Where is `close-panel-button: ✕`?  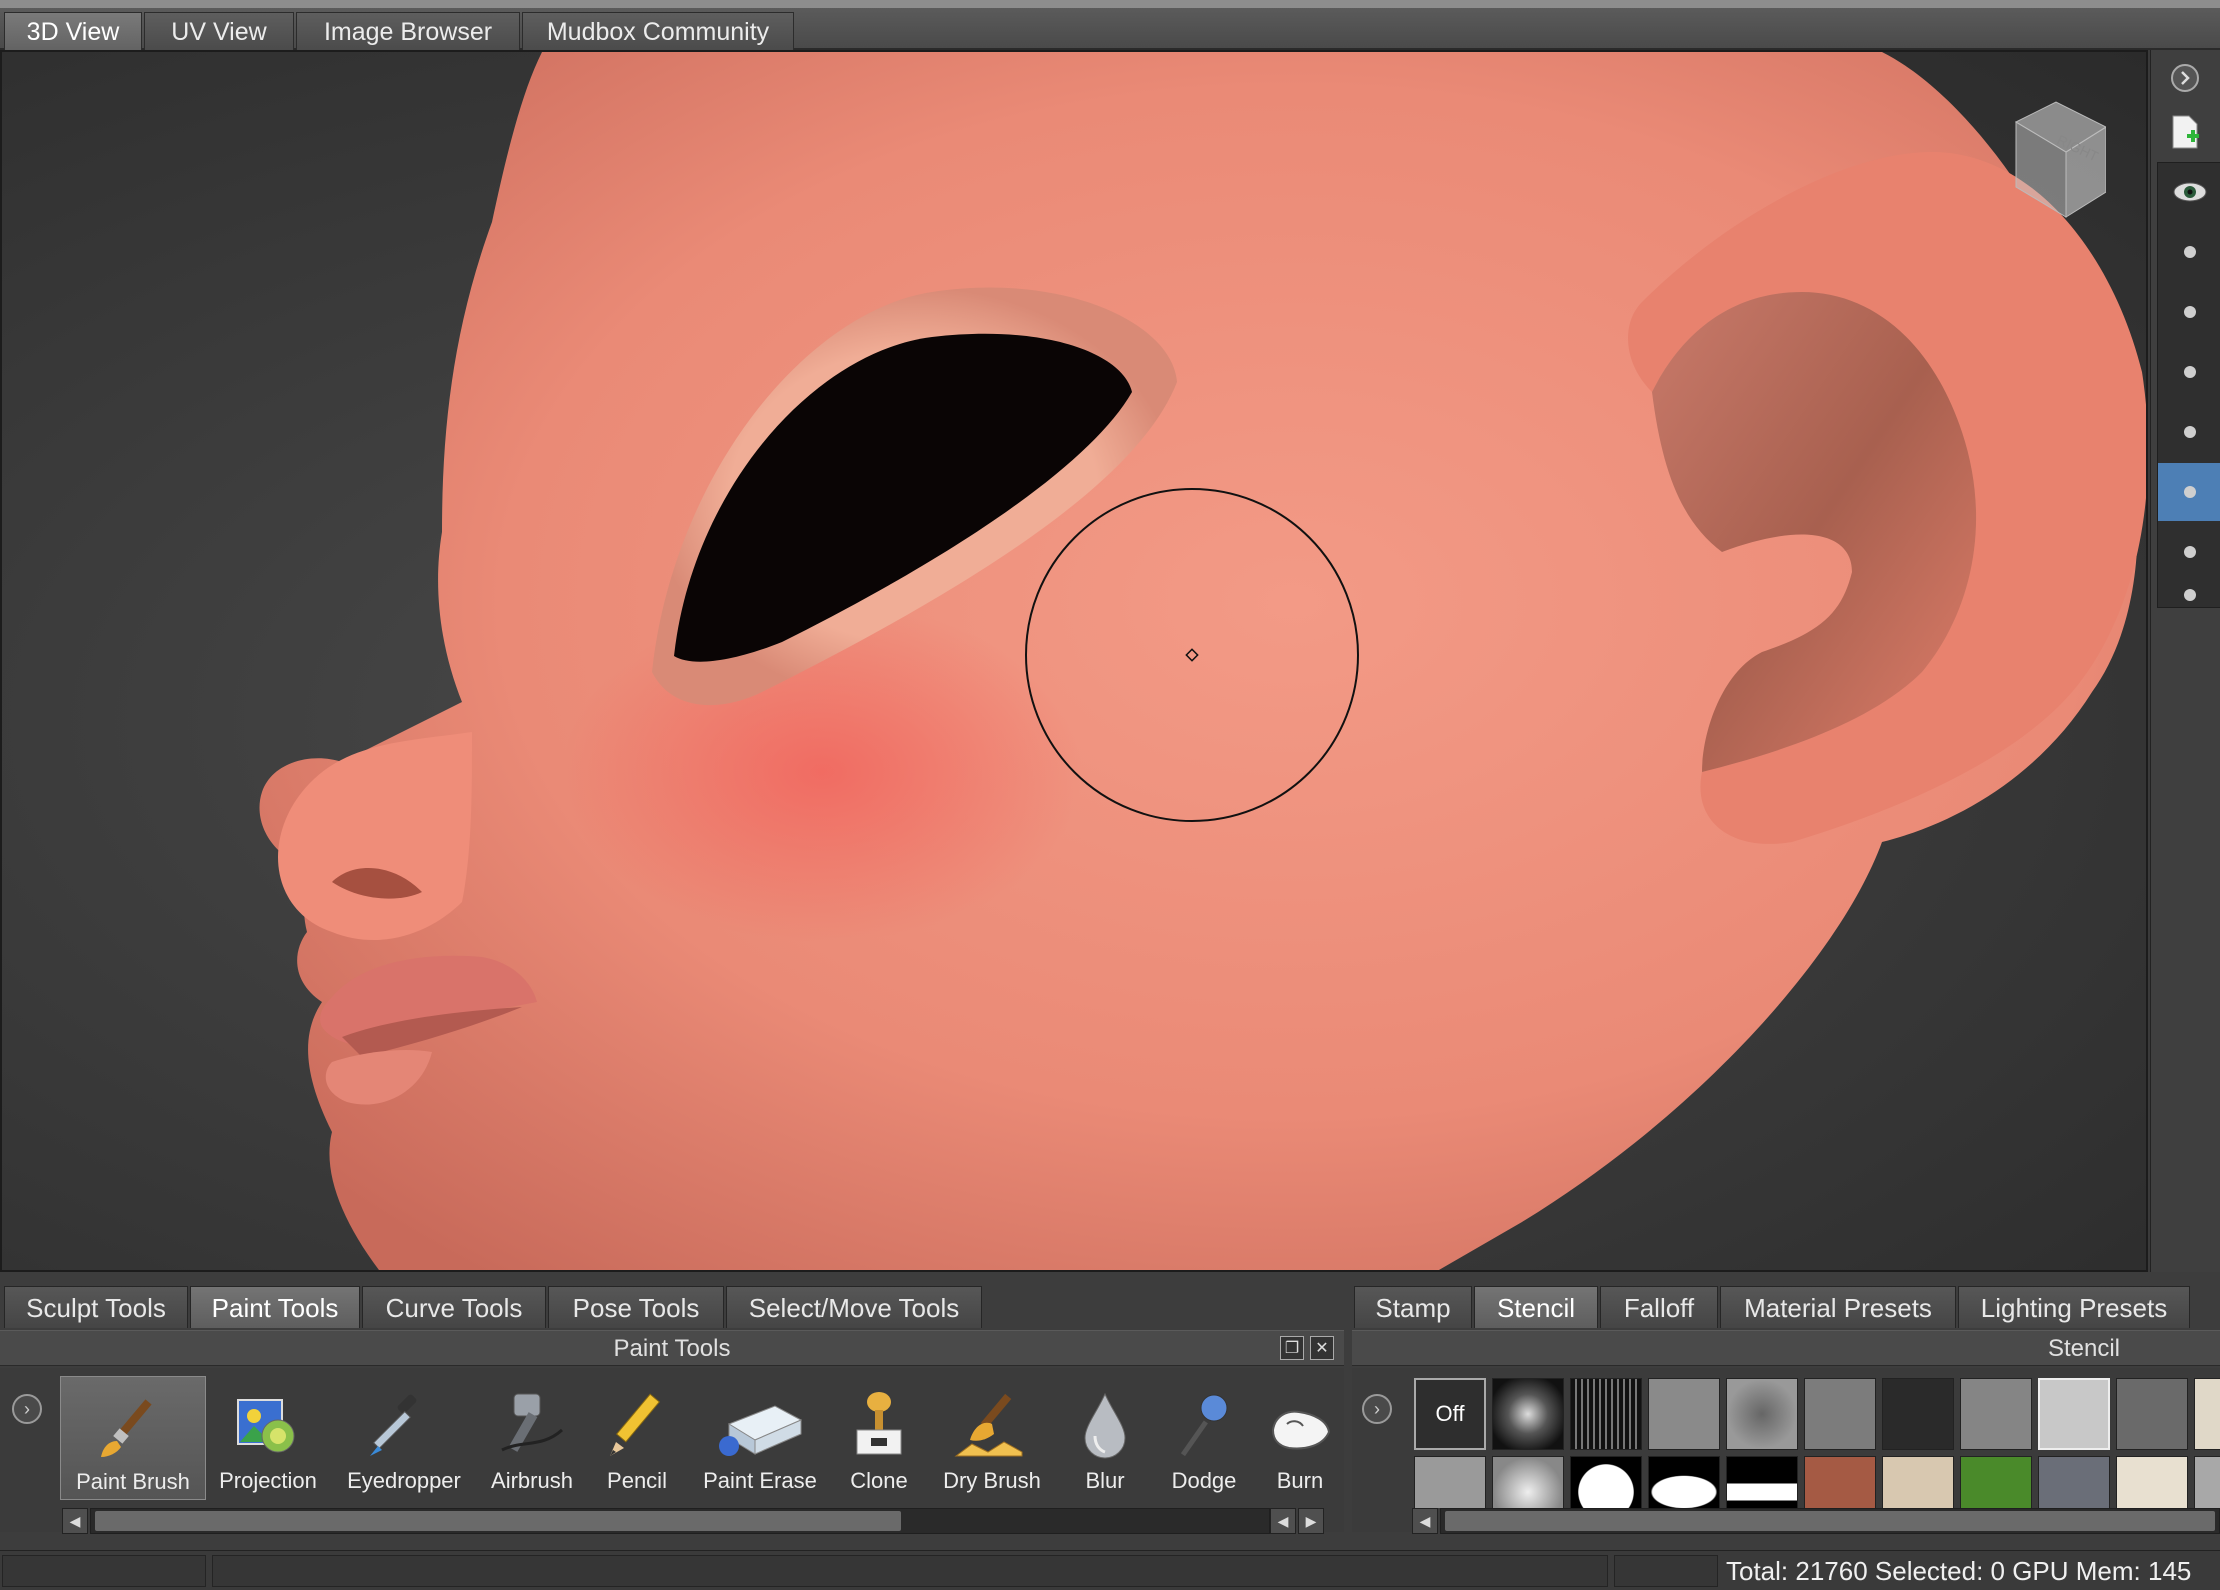
close-panel-button: ✕ is located at coordinates (1322, 1348).